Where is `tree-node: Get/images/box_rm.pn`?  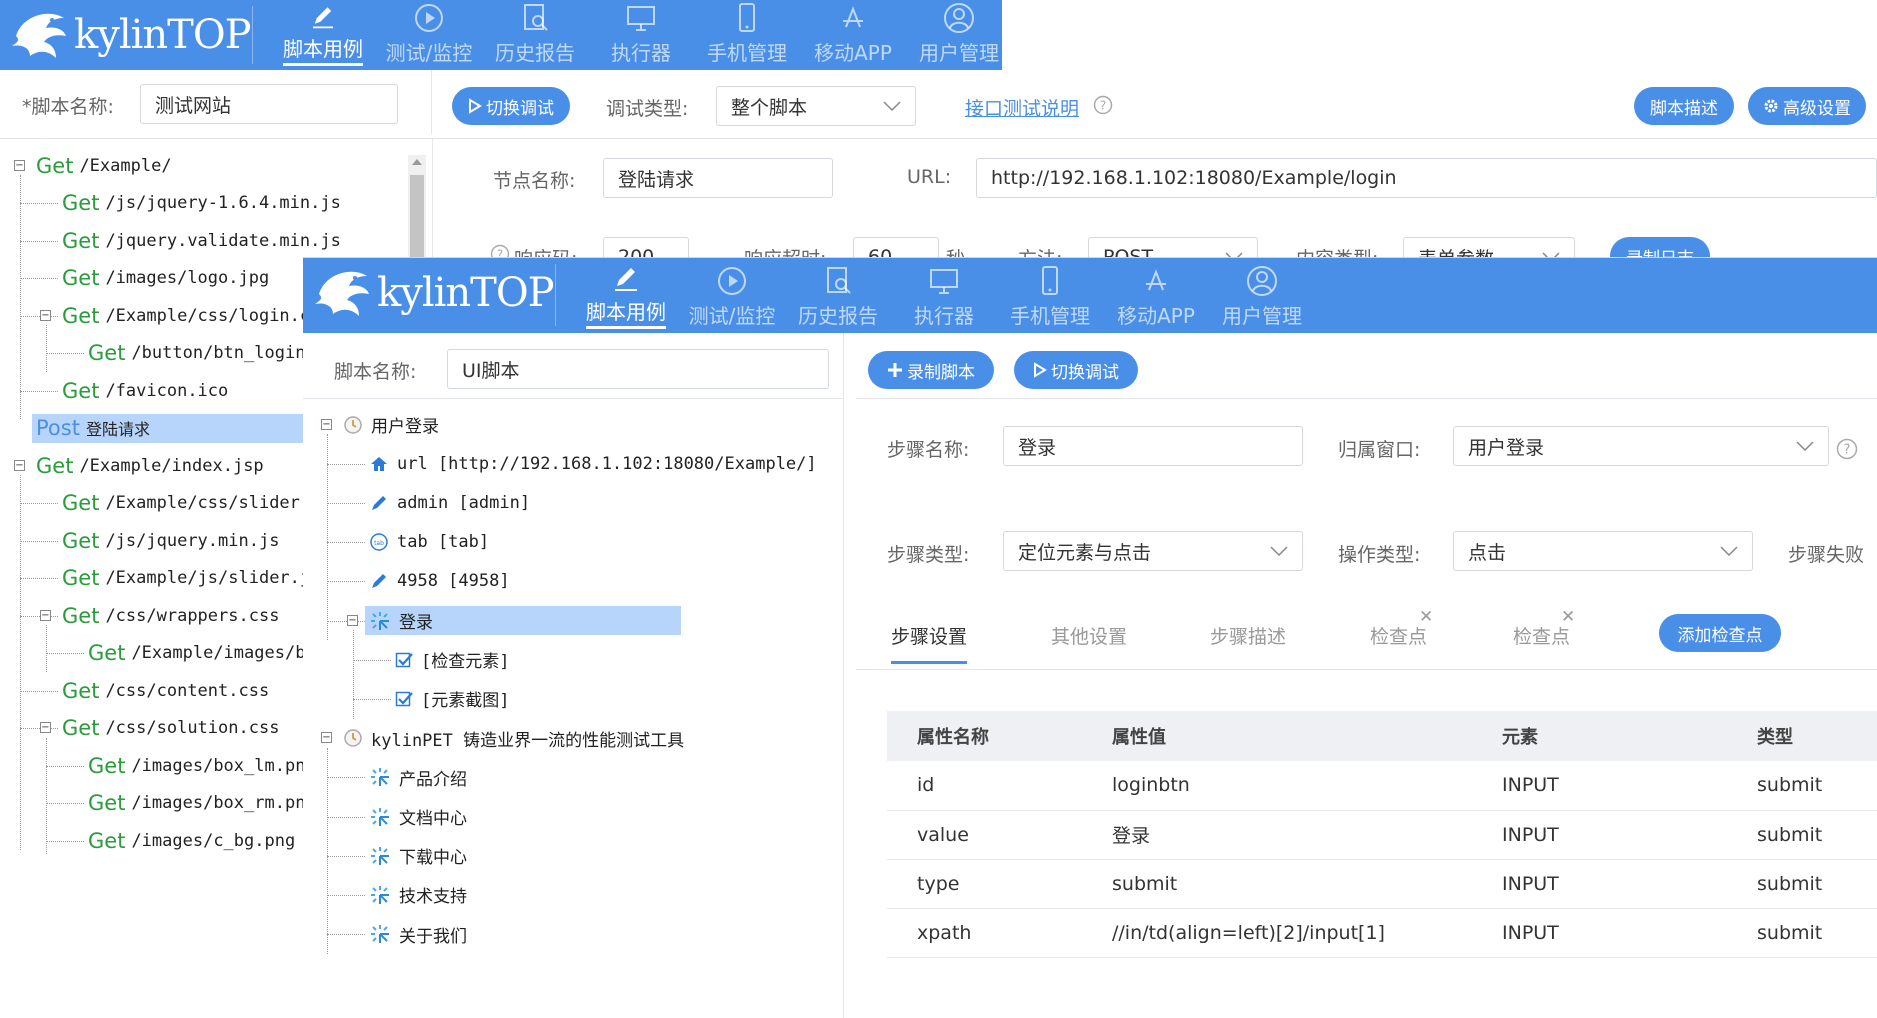 tree-node: Get/images/box_rm.pn is located at coordinates (196, 804).